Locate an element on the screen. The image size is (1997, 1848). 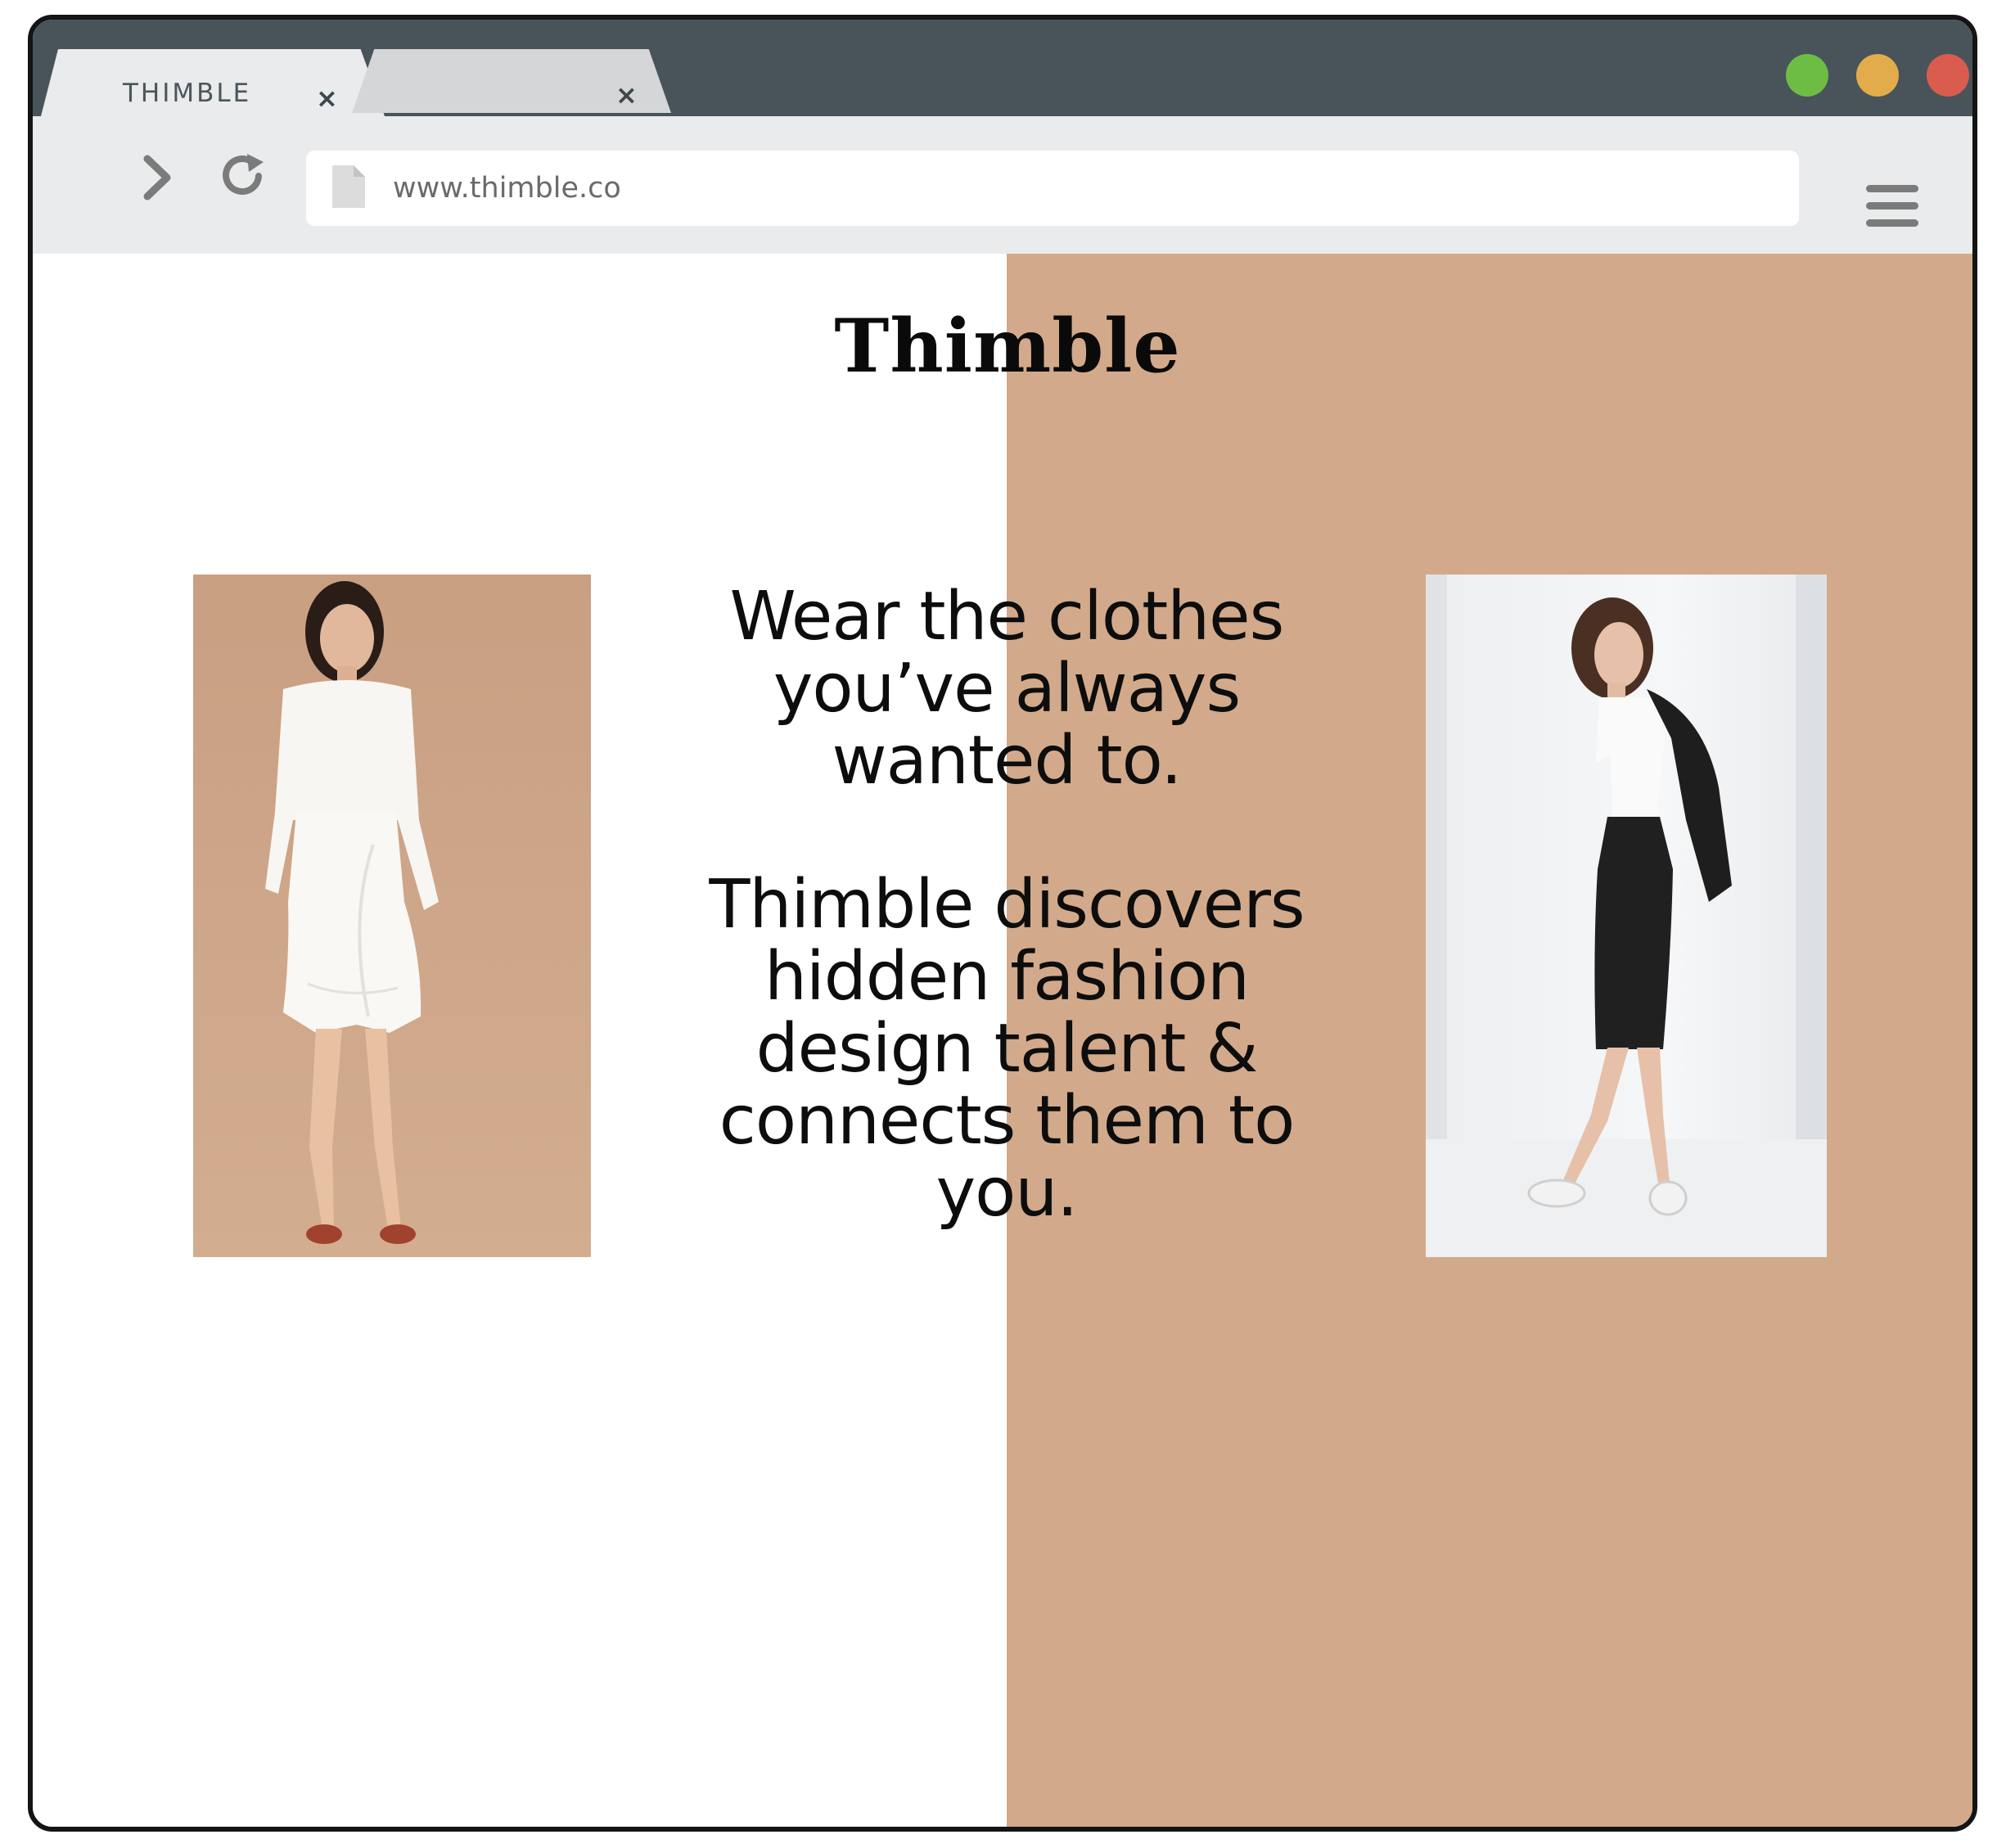
model-black-skirt-photo is located at coordinates (1627, 916).